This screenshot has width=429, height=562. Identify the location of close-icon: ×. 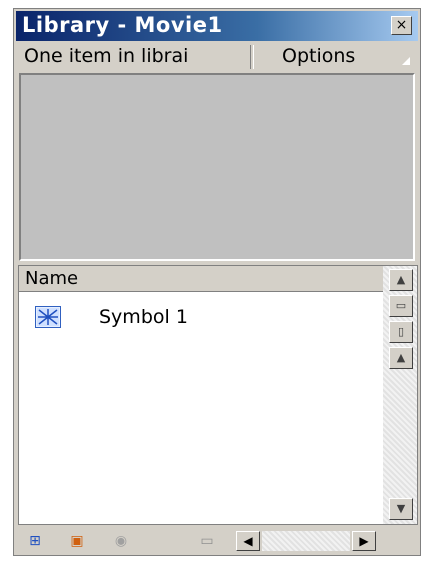
(401, 25).